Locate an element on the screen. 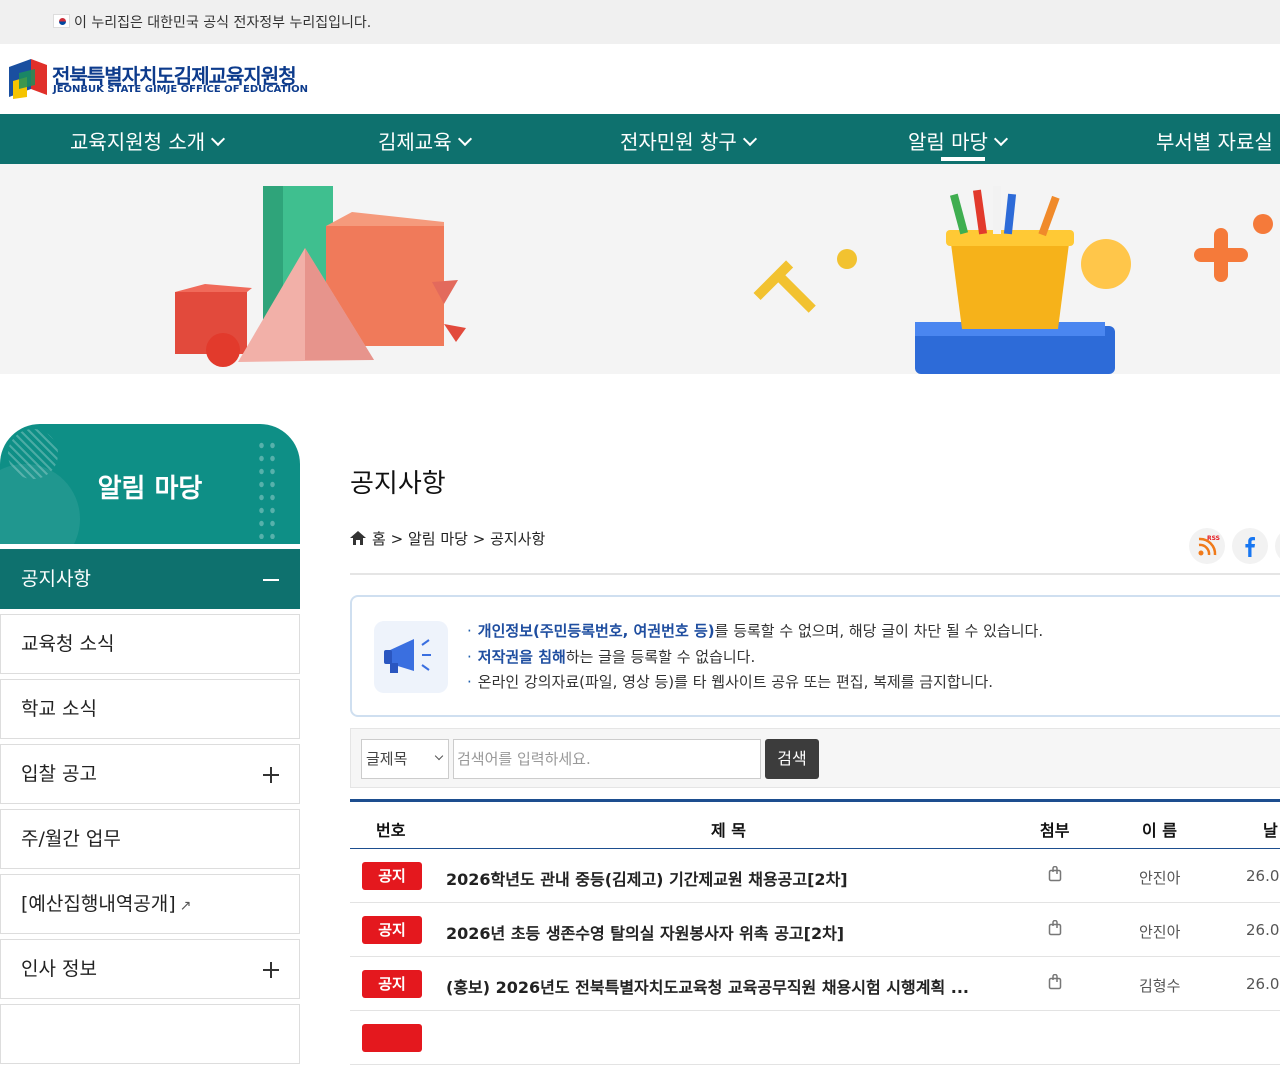  gnb-item-notice: 알림 마당 is located at coordinates (958, 140).